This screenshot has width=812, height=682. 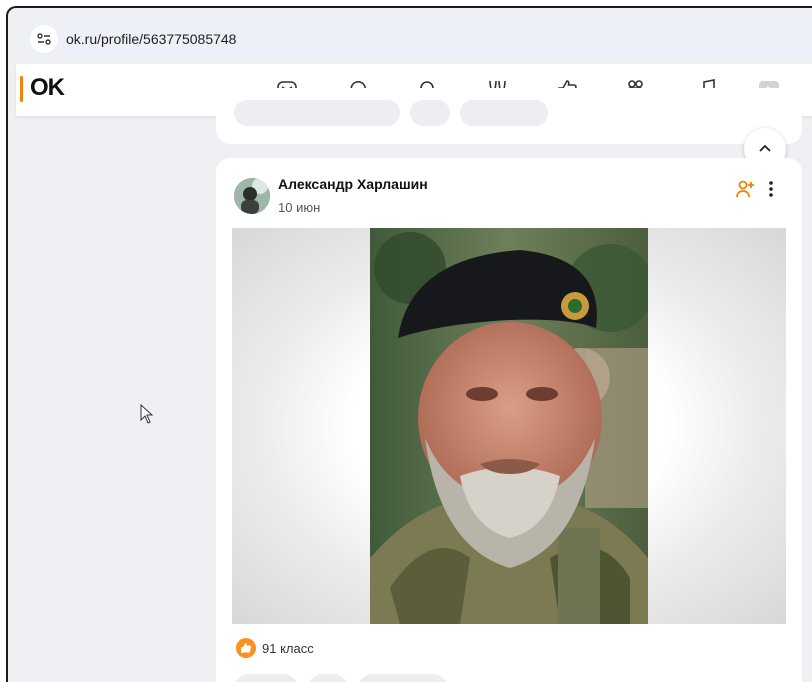 What do you see at coordinates (430, 113) in the screenshot?
I see `prev-share-button` at bounding box center [430, 113].